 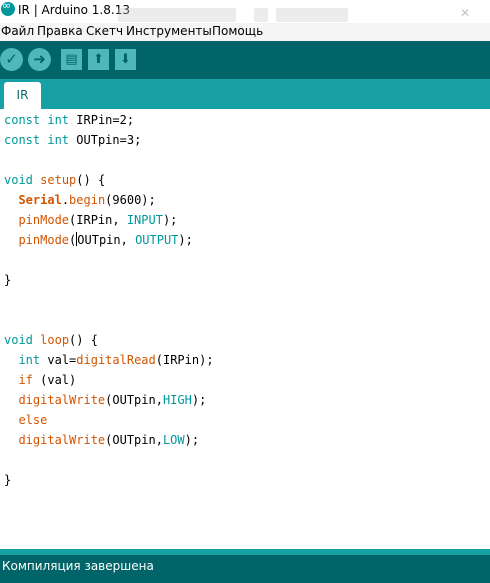 I want to click on code-line: void loop() {, so click(x=51, y=340).